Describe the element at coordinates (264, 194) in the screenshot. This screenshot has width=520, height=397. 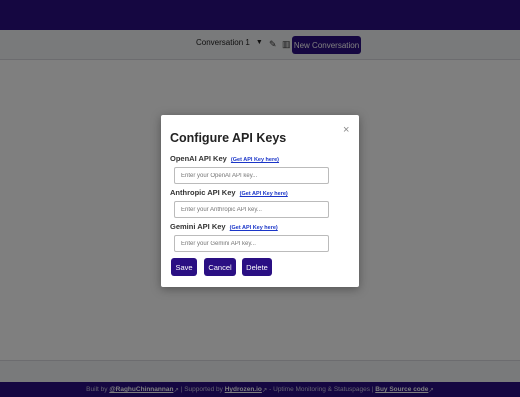
I see `anthropic-get-key-link: (Get API Key here)` at that location.